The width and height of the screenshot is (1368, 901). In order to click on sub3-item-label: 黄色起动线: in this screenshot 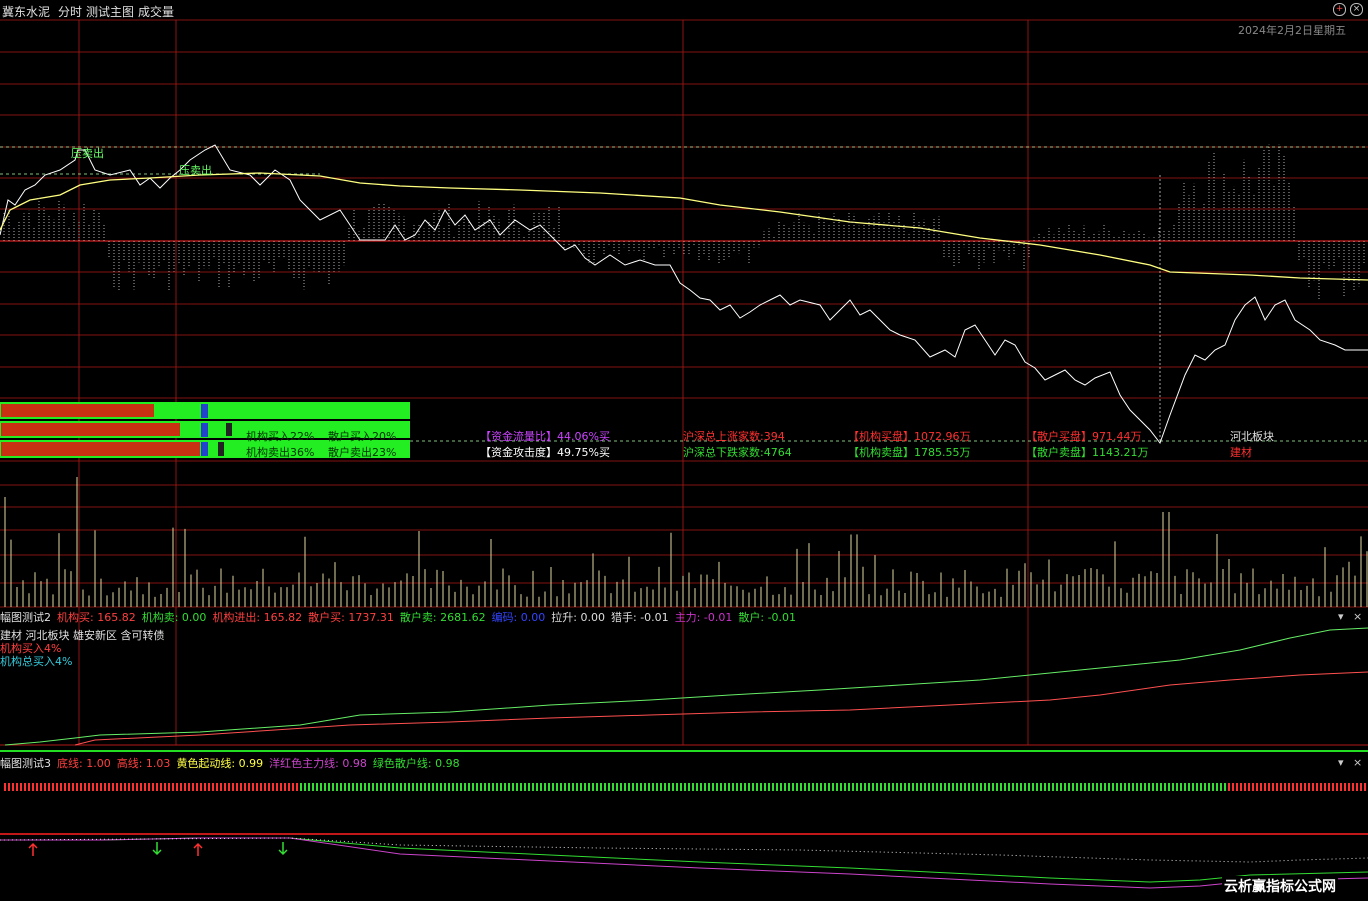, I will do `click(206, 763)`.